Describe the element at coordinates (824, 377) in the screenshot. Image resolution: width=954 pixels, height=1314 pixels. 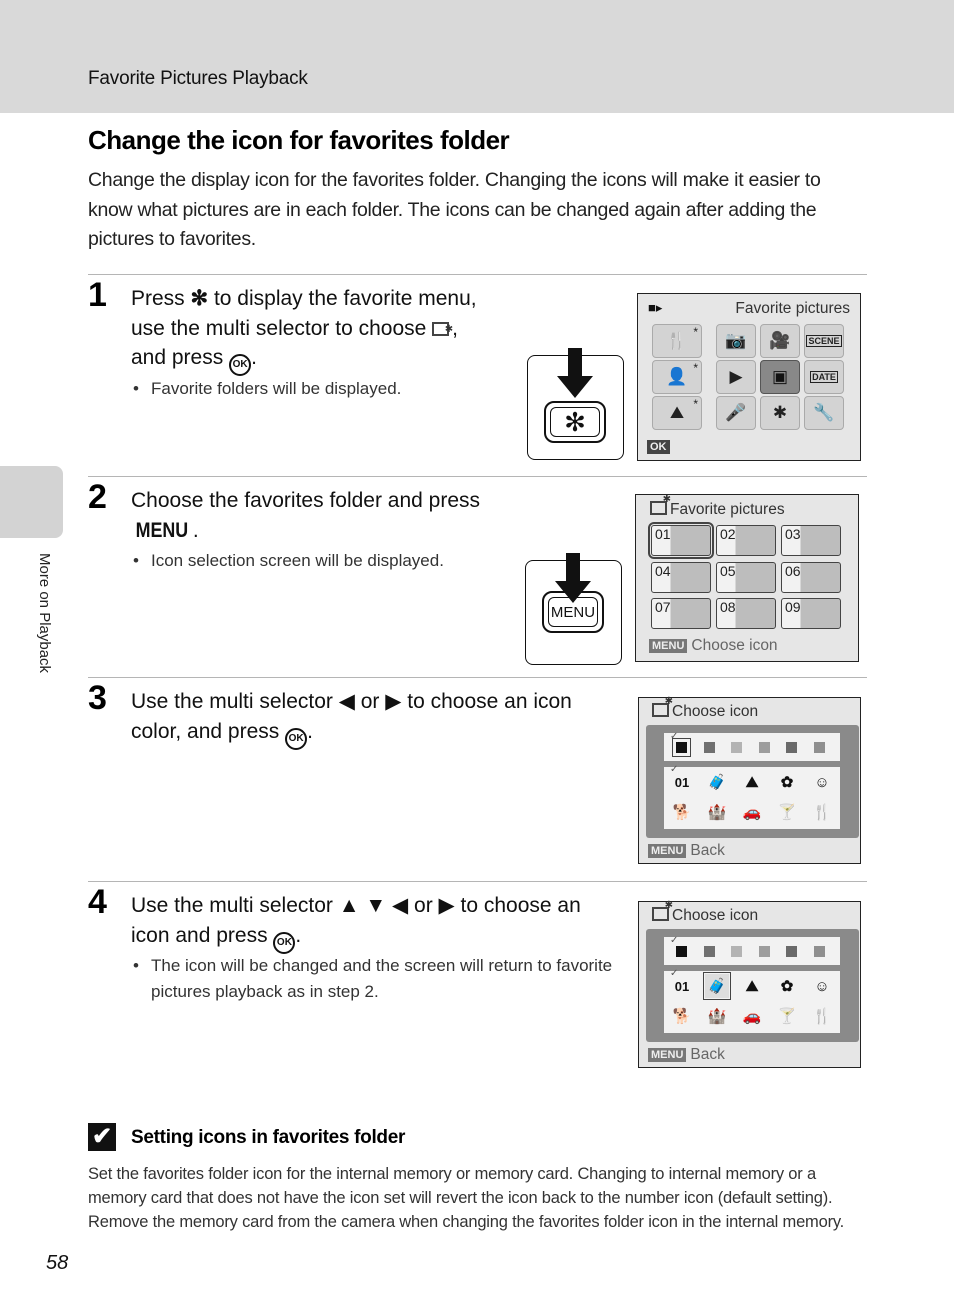
I see `menu-cell: DATE` at that location.